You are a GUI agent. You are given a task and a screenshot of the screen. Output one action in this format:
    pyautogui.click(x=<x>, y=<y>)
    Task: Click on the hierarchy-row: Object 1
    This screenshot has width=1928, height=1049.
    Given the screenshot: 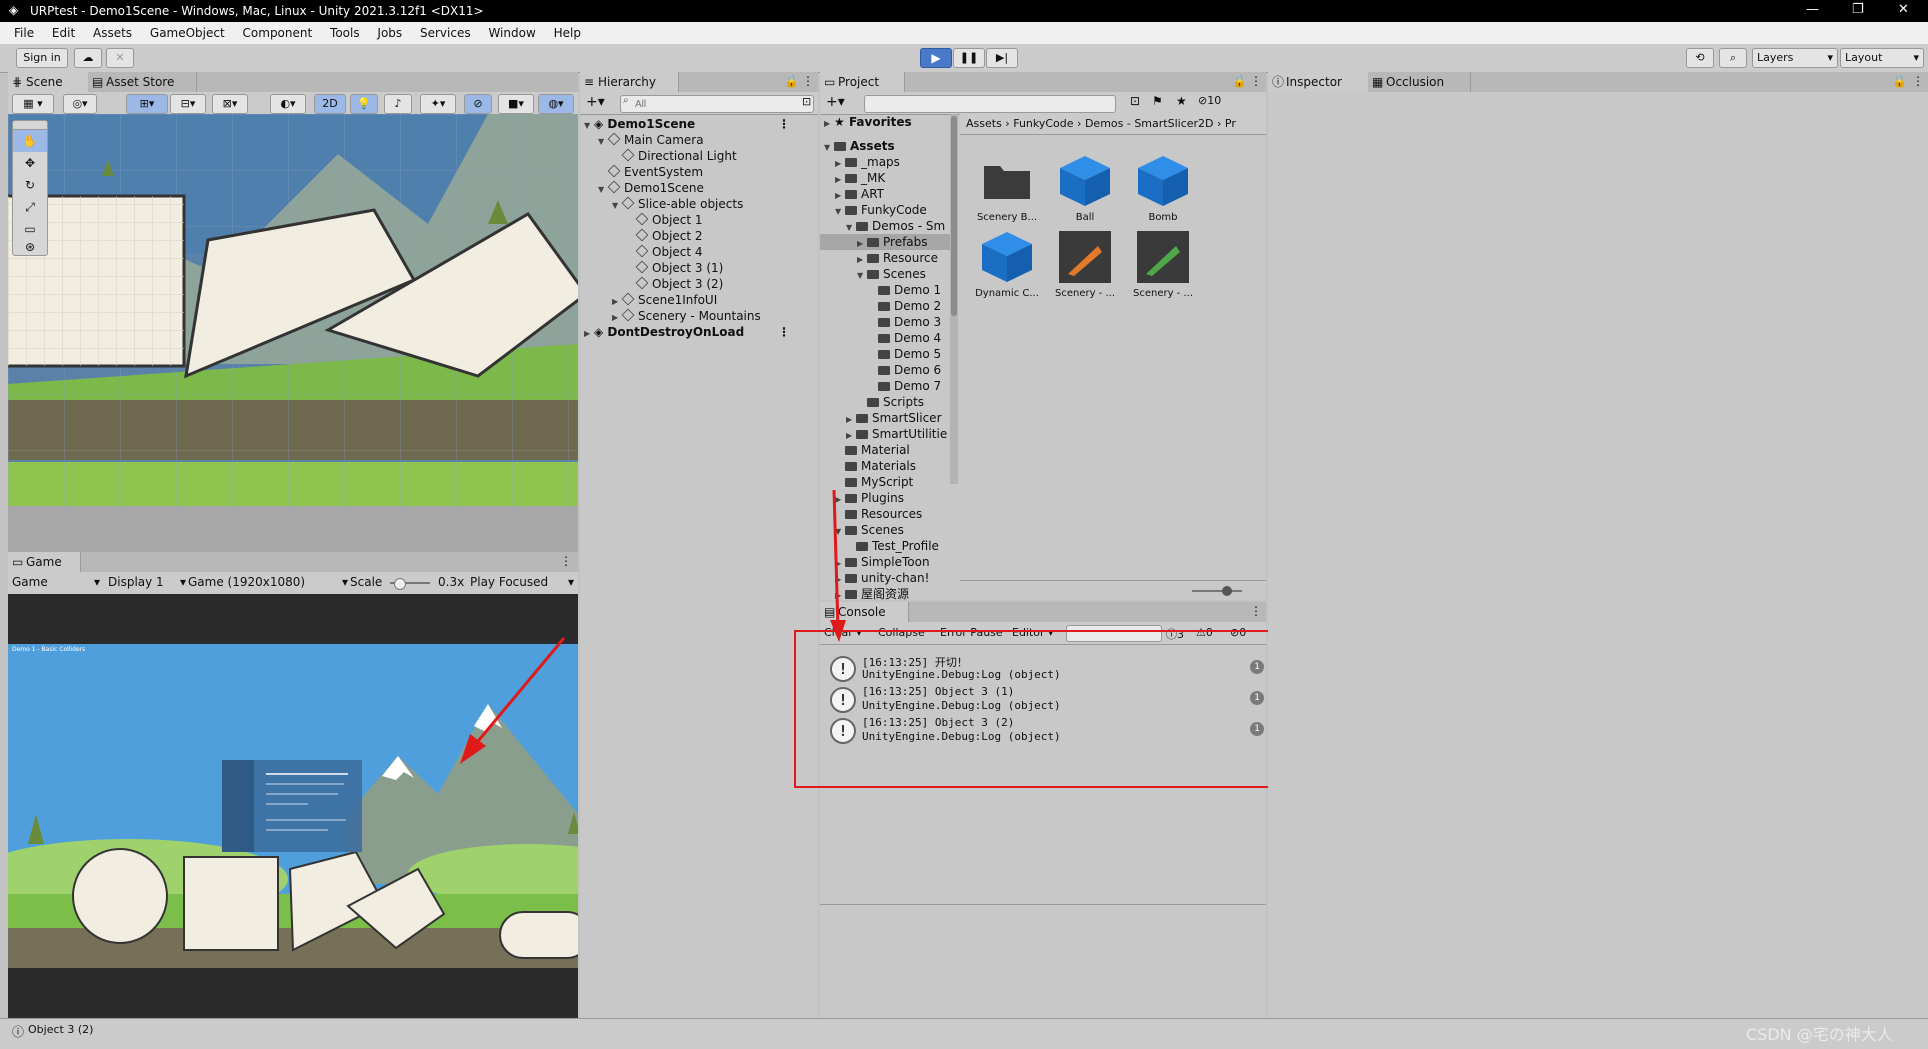 What is the action you would take?
    pyautogui.click(x=664, y=220)
    